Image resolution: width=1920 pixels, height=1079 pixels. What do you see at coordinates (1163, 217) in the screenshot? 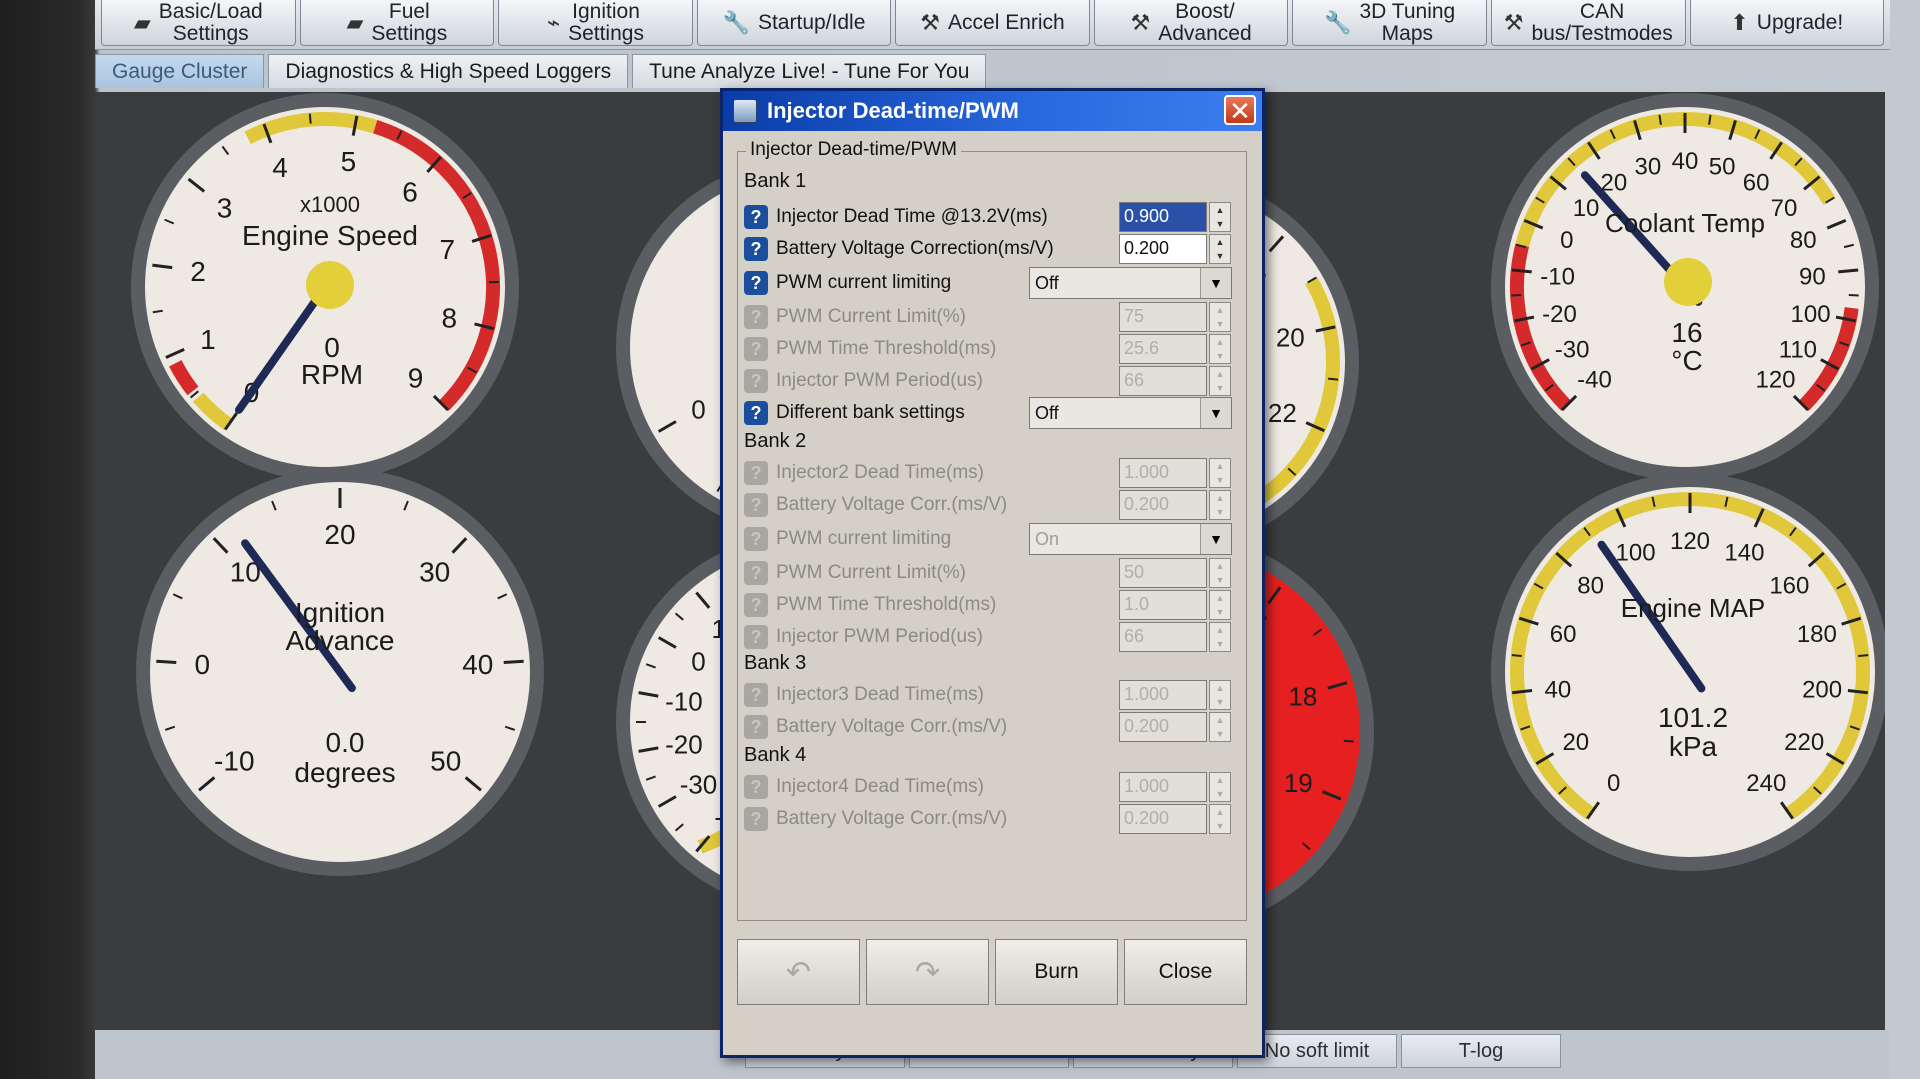
I see `value-input: 0.900` at bounding box center [1163, 217].